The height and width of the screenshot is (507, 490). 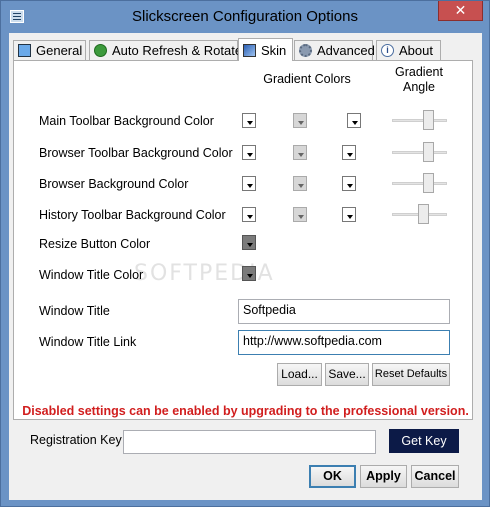 What do you see at coordinates (136, 153) in the screenshot?
I see `browser-toolbar-bg-label: Browser Toolbar Background Color` at bounding box center [136, 153].